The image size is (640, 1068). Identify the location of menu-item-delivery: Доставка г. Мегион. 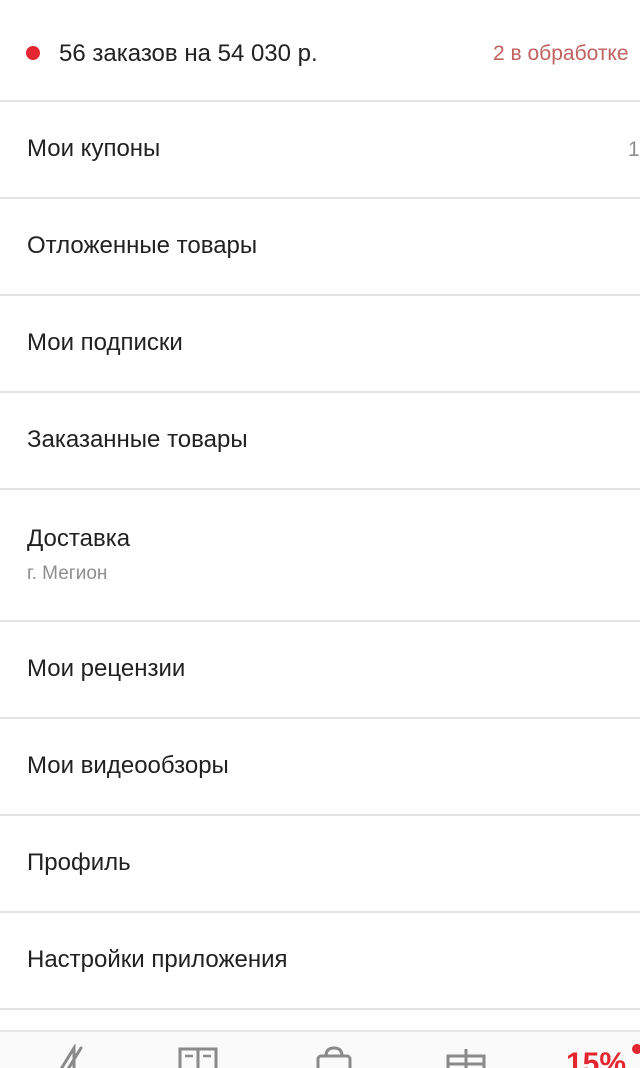
(320, 556).